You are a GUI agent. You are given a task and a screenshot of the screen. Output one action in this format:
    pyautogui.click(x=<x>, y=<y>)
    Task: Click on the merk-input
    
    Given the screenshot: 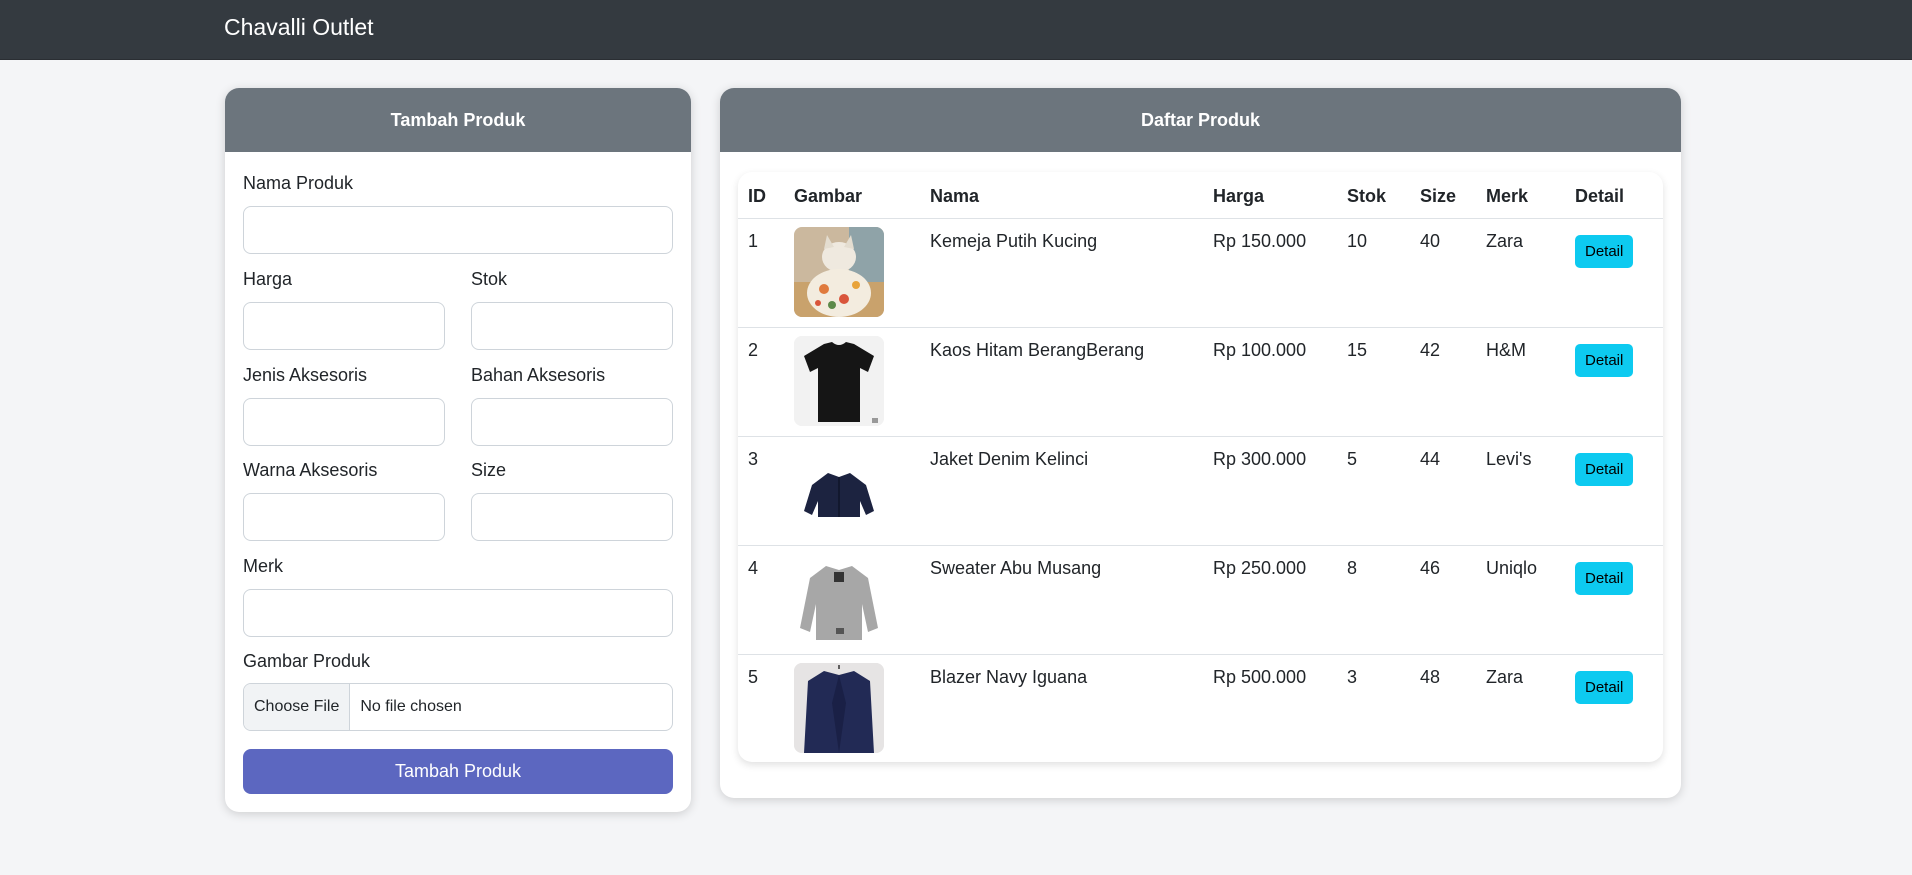 What is the action you would take?
    pyautogui.click(x=458, y=613)
    